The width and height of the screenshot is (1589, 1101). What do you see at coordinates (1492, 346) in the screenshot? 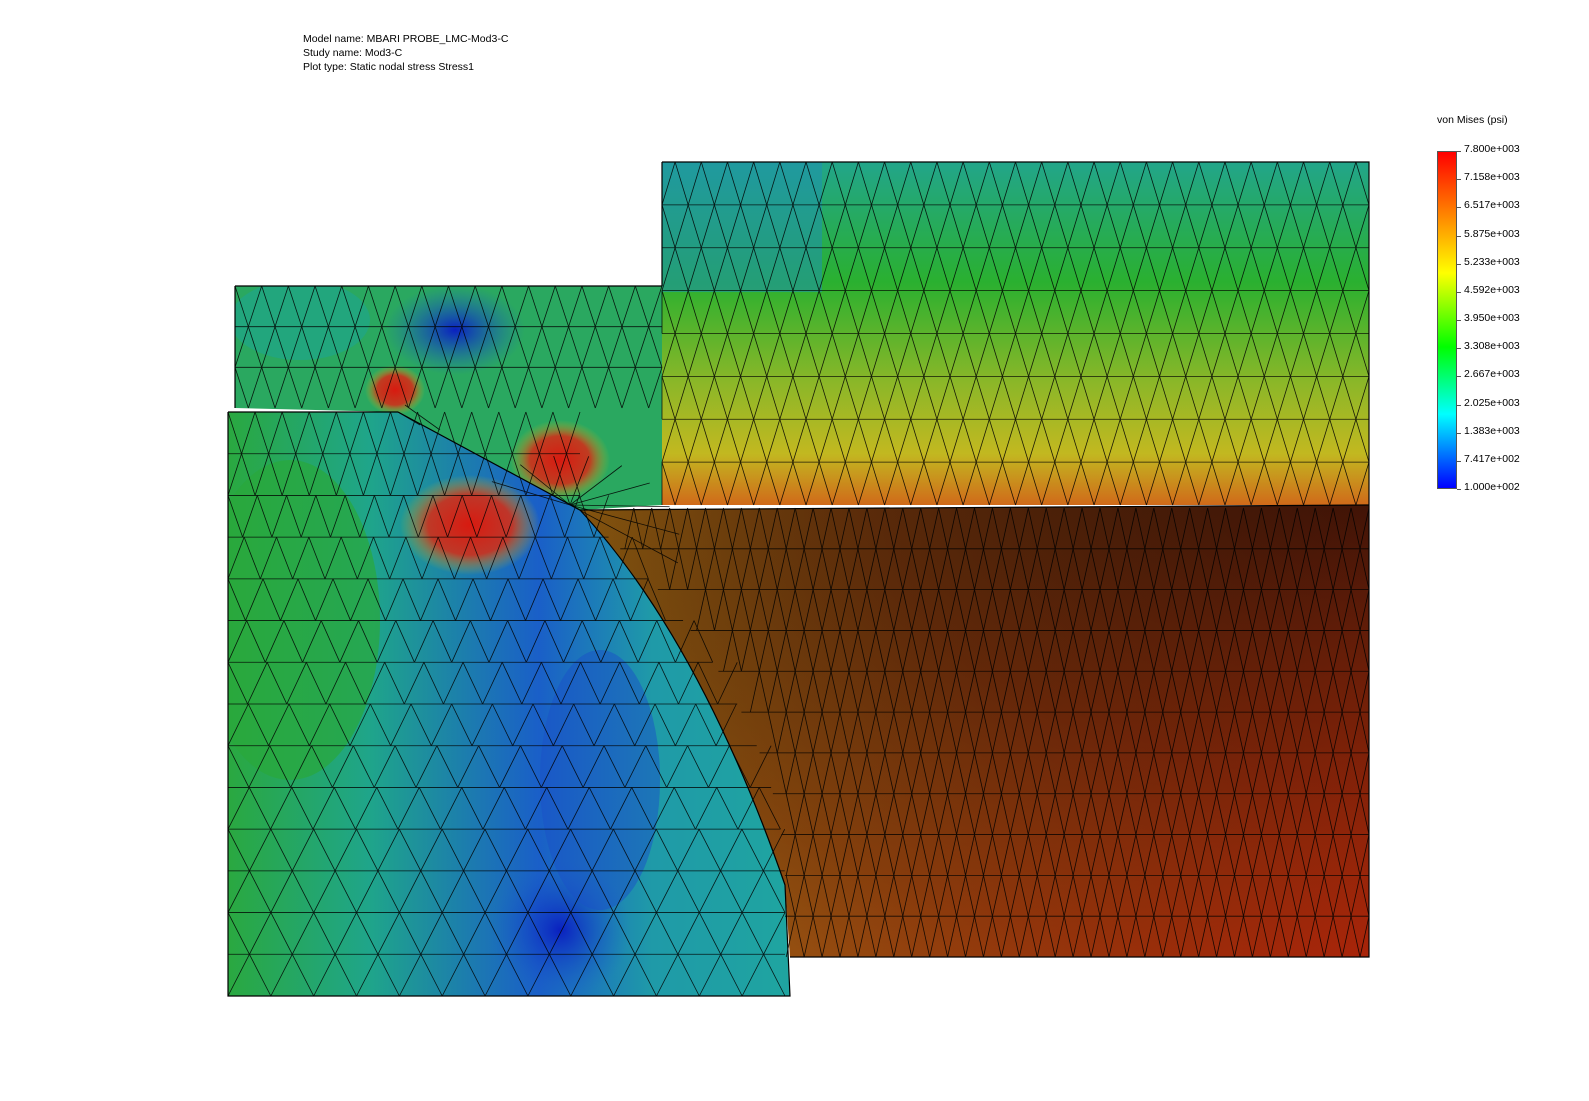
I see `legend-label: 3.308e+003` at bounding box center [1492, 346].